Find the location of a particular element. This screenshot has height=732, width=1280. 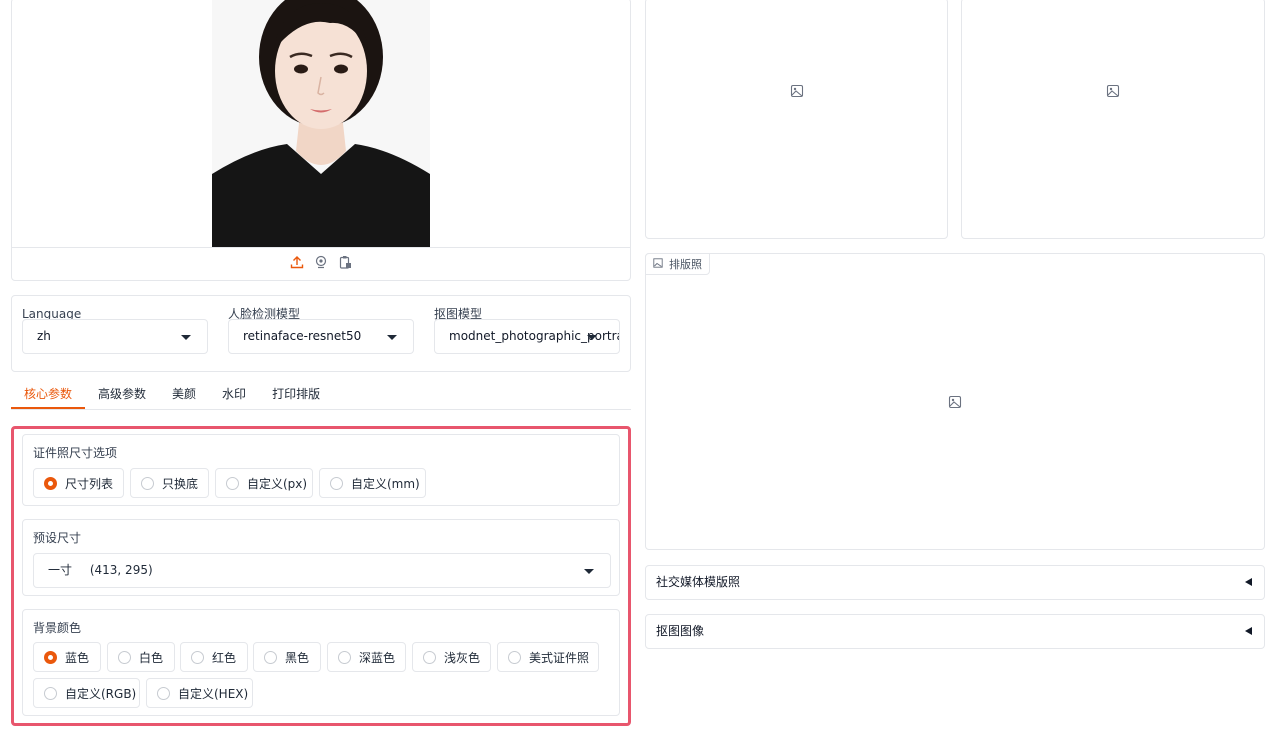

accordion-social-template: 社交媒体模版照 is located at coordinates (955, 582).